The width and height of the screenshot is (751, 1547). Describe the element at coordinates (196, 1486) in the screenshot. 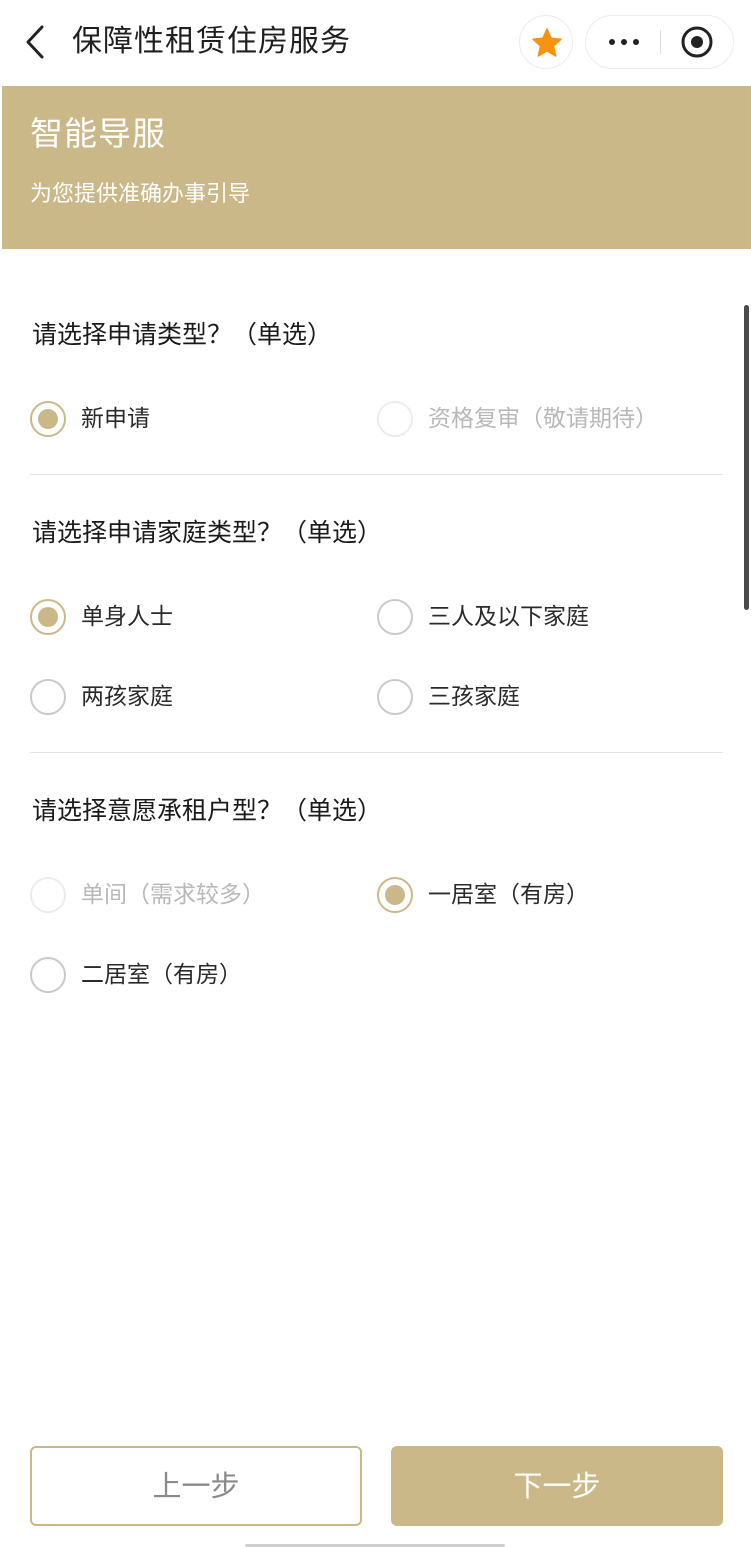

I see `previous-step-button: 上一步` at that location.